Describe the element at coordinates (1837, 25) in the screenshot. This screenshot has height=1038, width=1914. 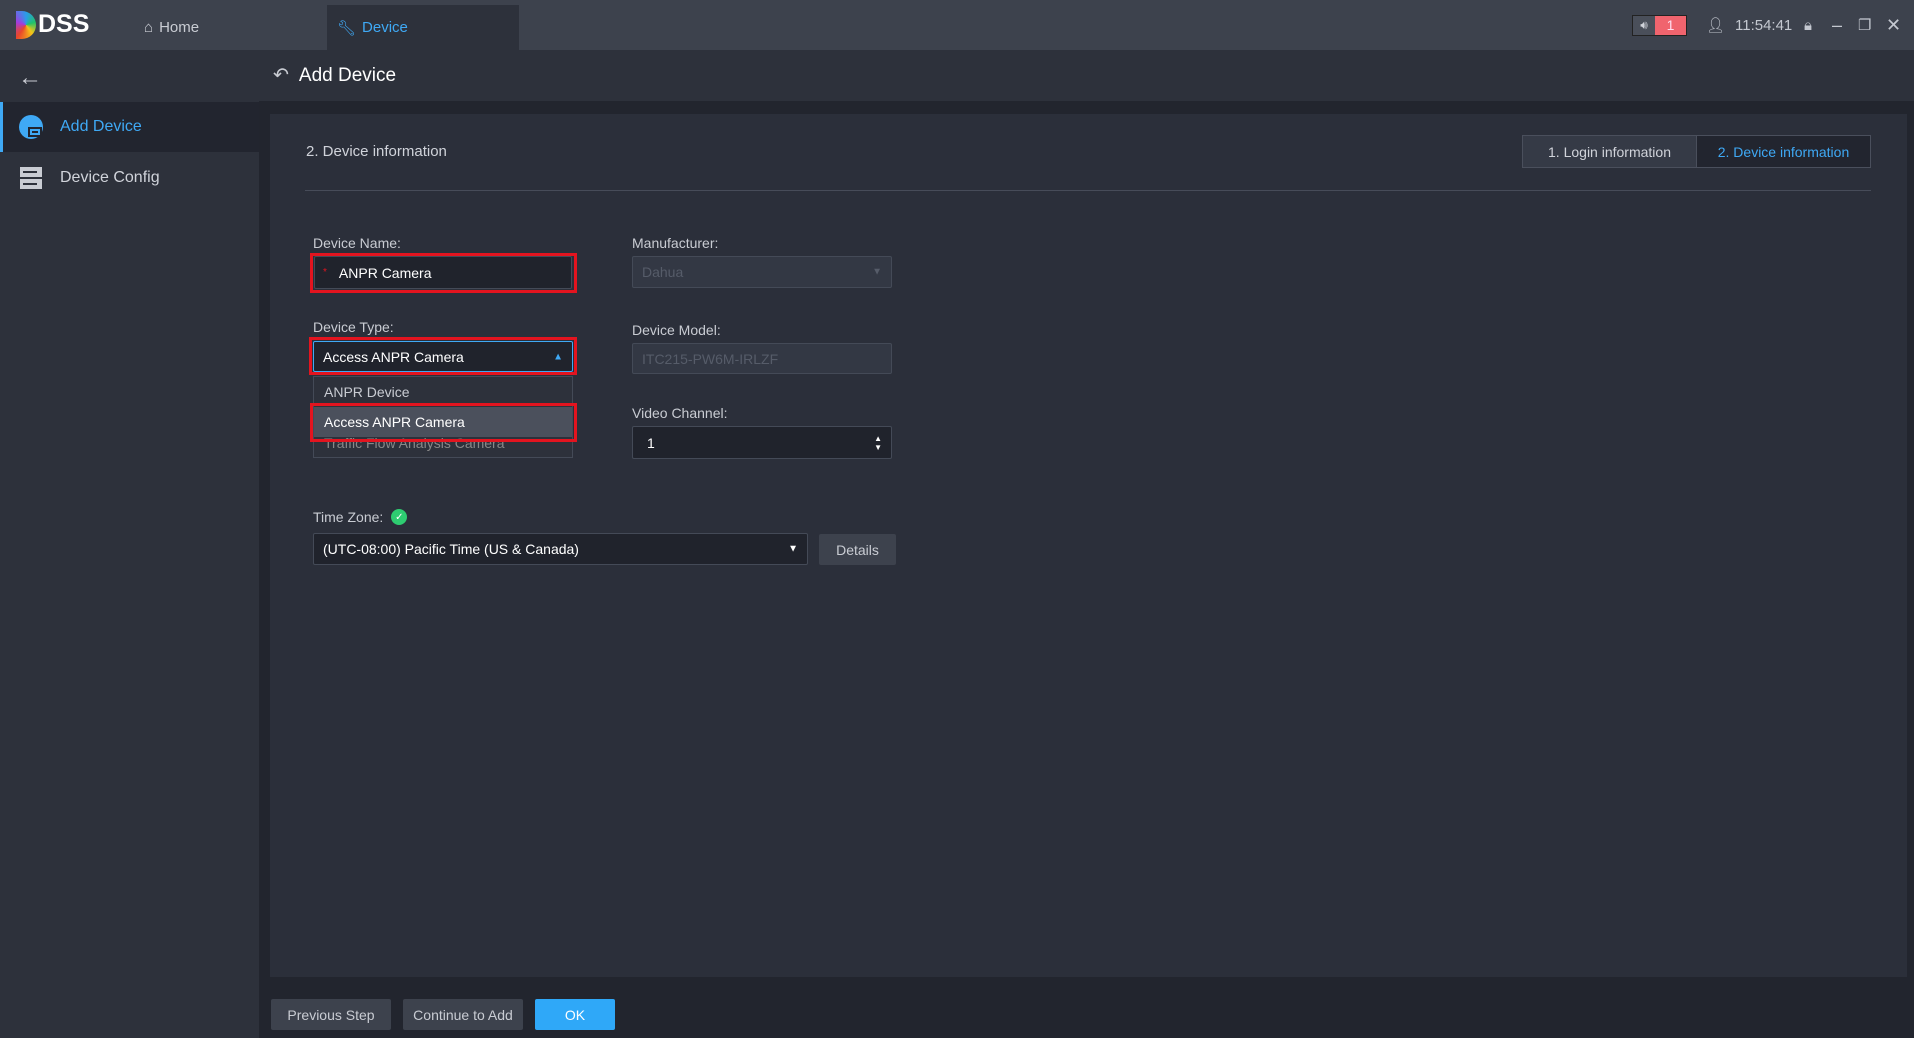
I see `minimize-icon: –` at that location.